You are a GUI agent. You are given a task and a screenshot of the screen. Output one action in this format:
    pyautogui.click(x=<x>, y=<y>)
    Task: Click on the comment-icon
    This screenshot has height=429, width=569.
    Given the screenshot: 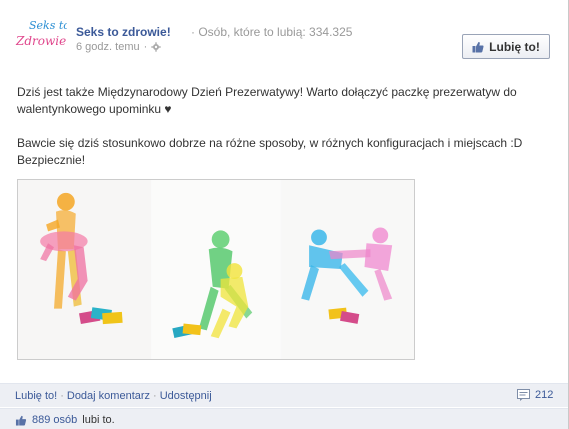 What is the action you would take?
    pyautogui.click(x=523, y=395)
    